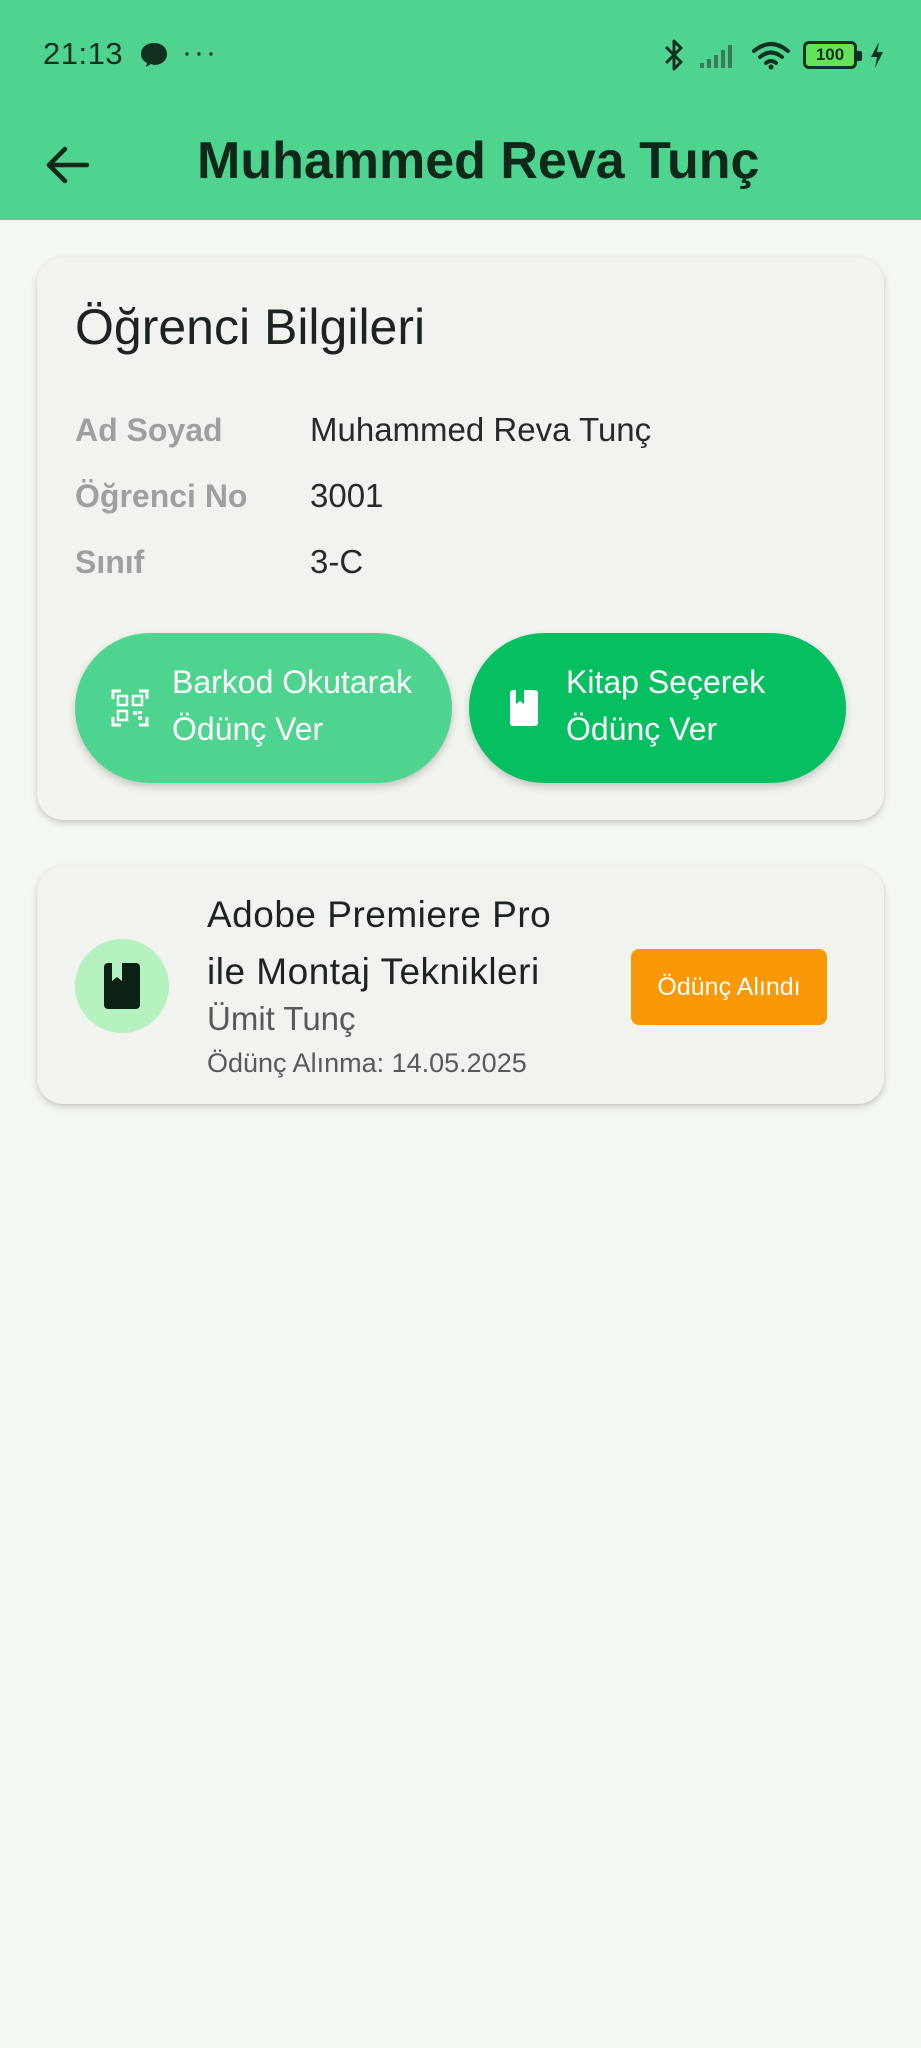 The height and width of the screenshot is (2048, 921). I want to click on arrow-back-icon, so click(67, 165).